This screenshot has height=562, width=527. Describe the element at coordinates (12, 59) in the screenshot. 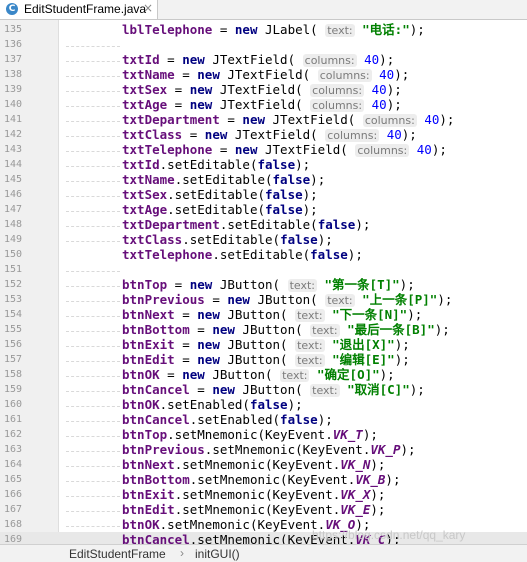

I see `line-number: 137` at that location.